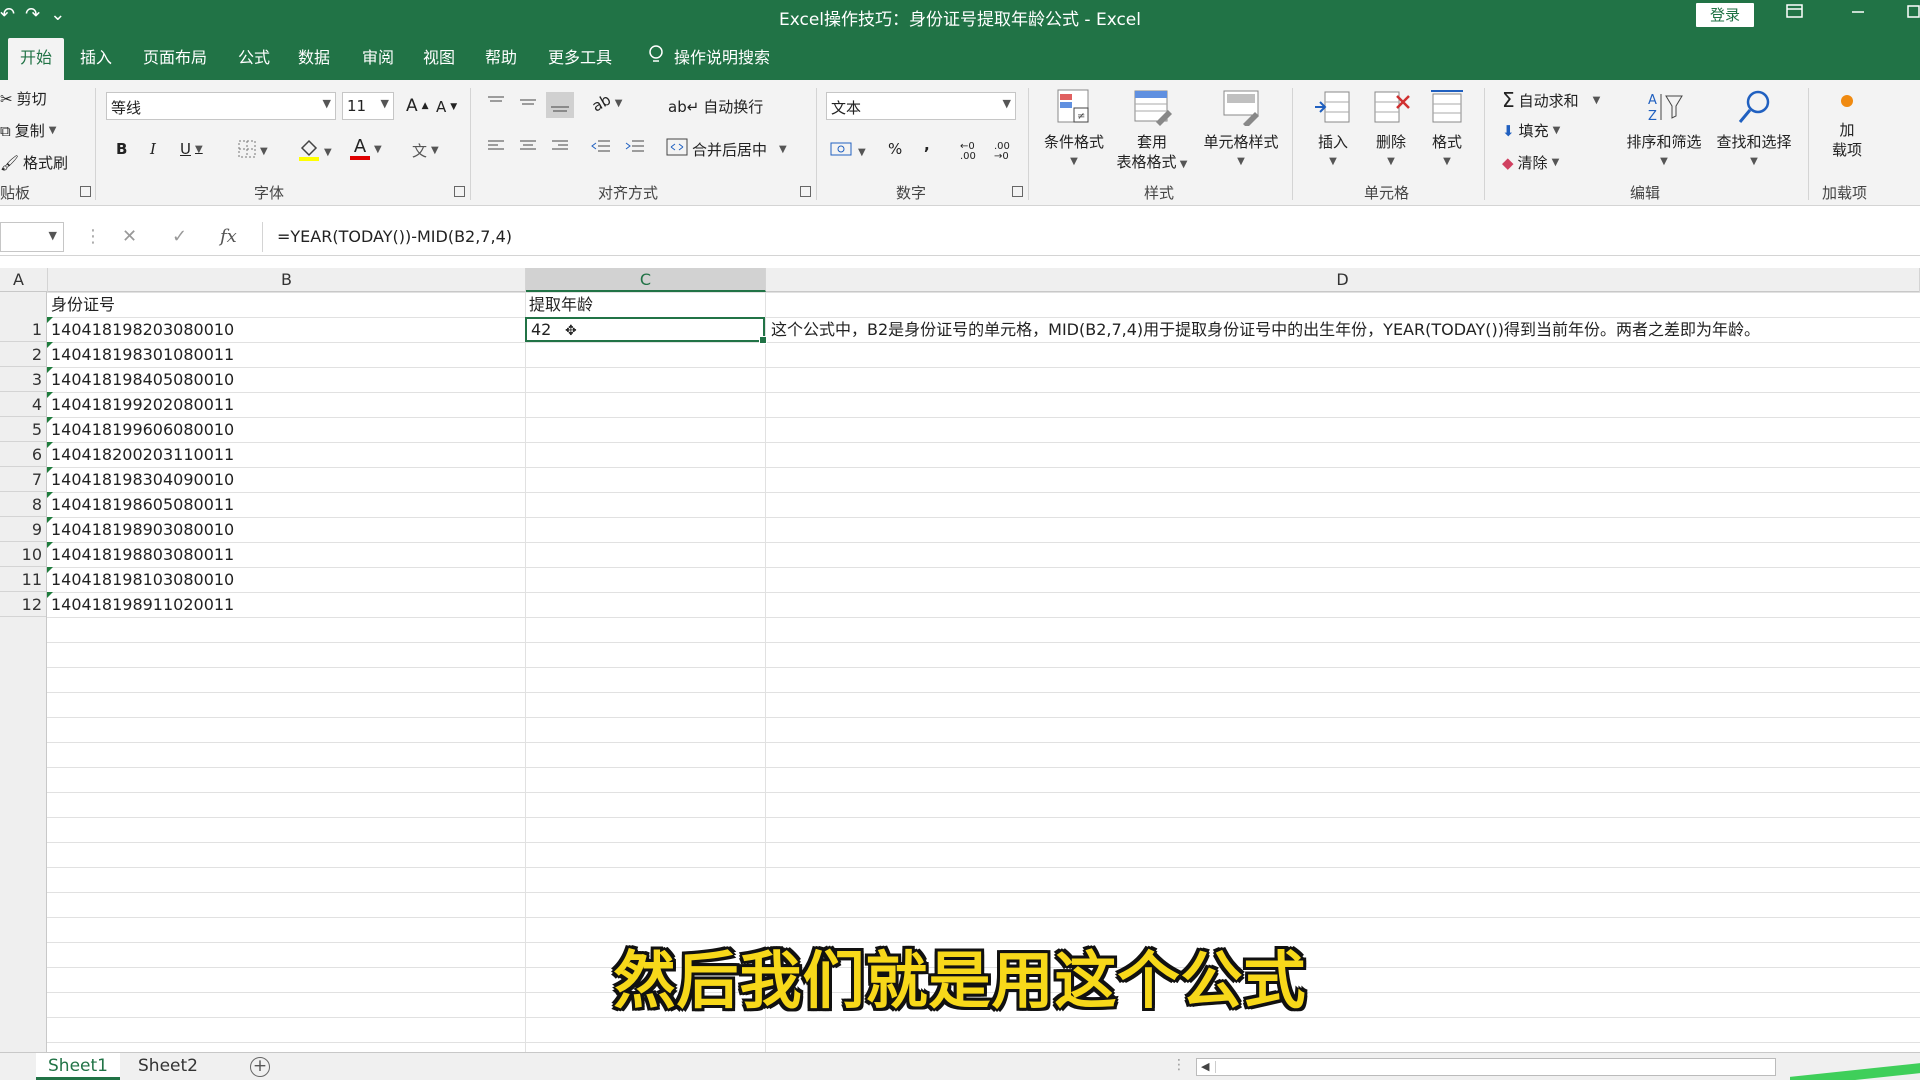  What do you see at coordinates (1754, 130) in the screenshot?
I see `find-select-button: 查找和选择 ▼` at bounding box center [1754, 130].